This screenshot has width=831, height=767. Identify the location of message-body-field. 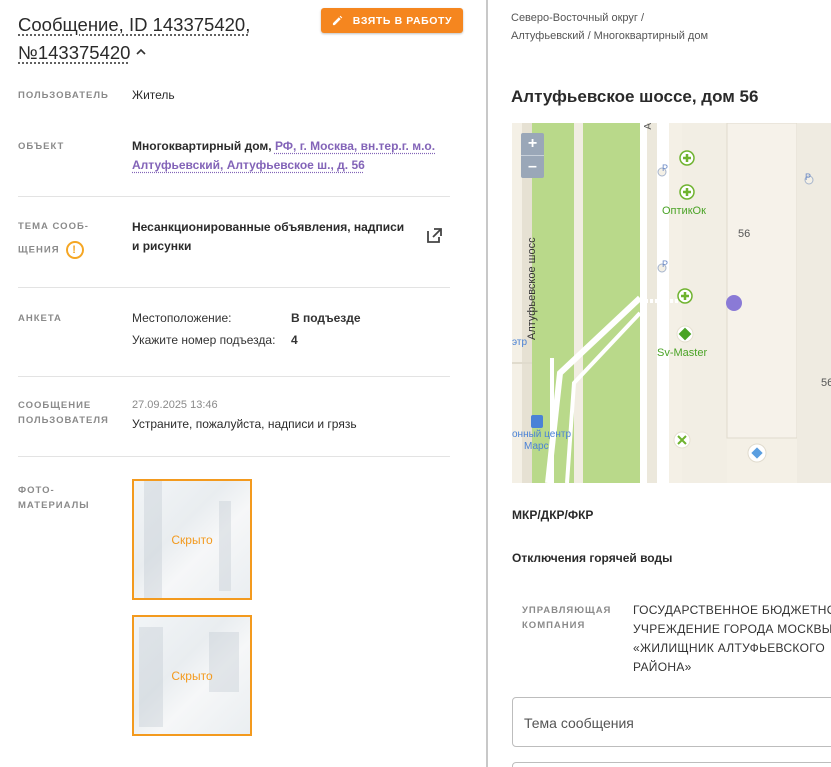
(671, 764).